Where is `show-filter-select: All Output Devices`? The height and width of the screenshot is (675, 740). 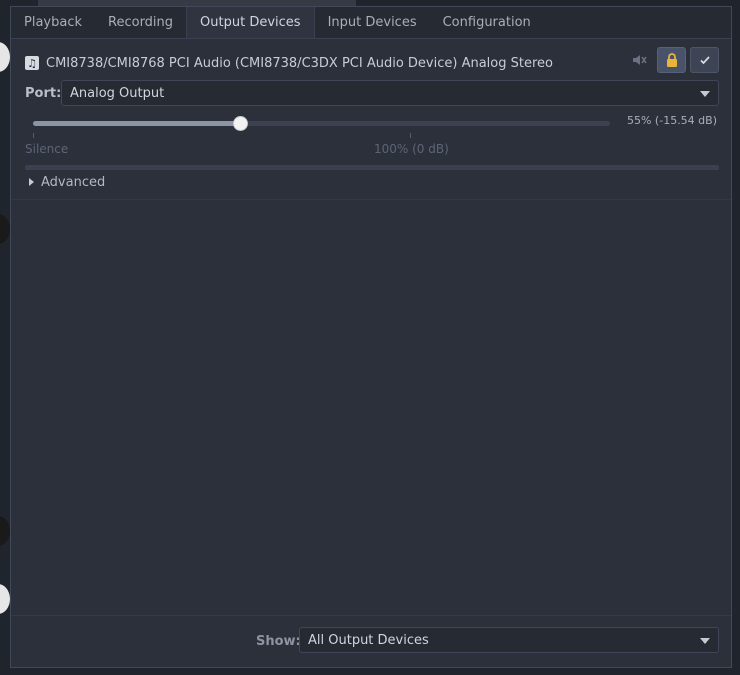 show-filter-select: All Output Devices is located at coordinates (509, 640).